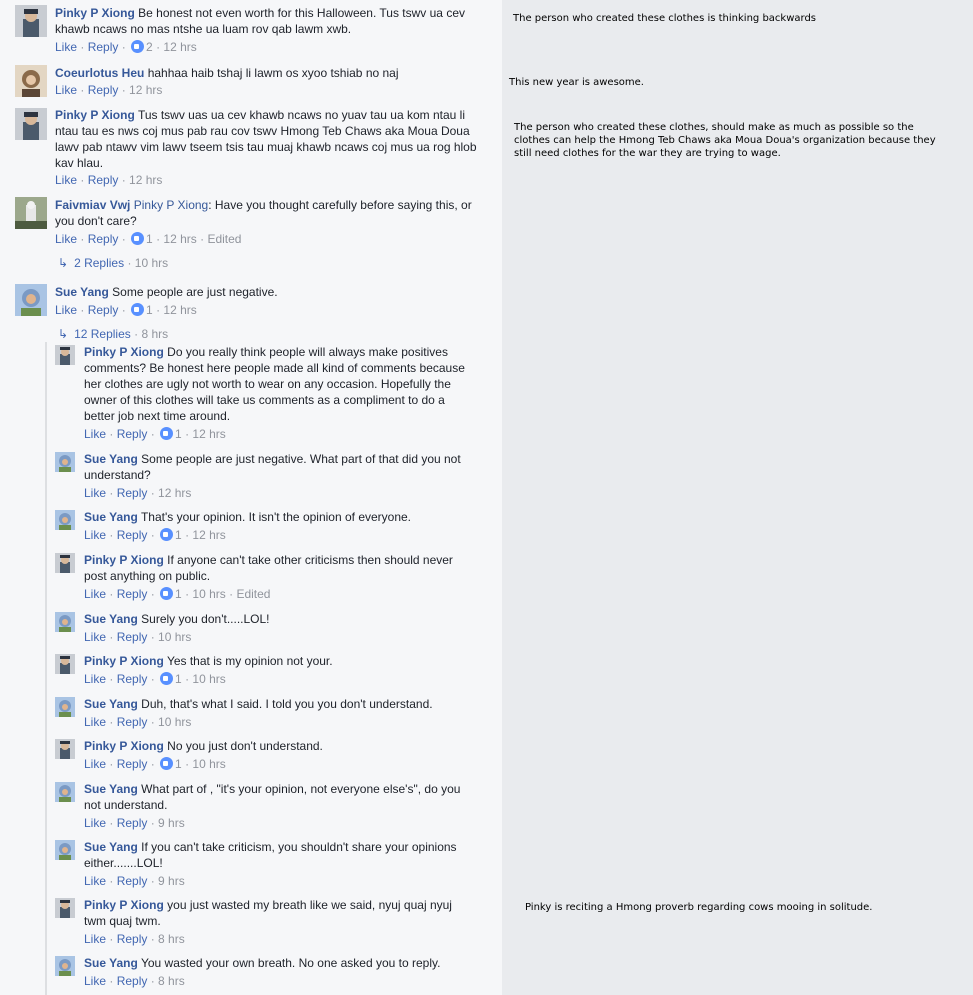 The height and width of the screenshot is (995, 973). What do you see at coordinates (99, 263) in the screenshot?
I see `replies-count: 2 Replies` at bounding box center [99, 263].